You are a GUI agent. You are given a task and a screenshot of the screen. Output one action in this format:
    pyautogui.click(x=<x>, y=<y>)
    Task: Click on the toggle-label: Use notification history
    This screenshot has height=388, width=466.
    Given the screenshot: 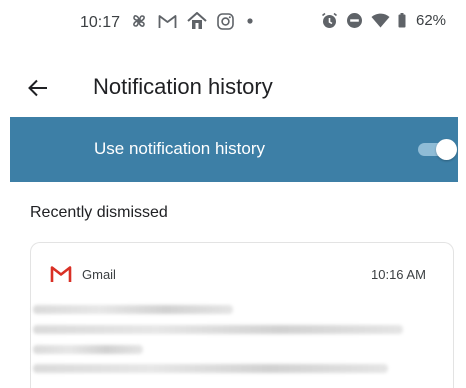 What is the action you would take?
    pyautogui.click(x=180, y=148)
    